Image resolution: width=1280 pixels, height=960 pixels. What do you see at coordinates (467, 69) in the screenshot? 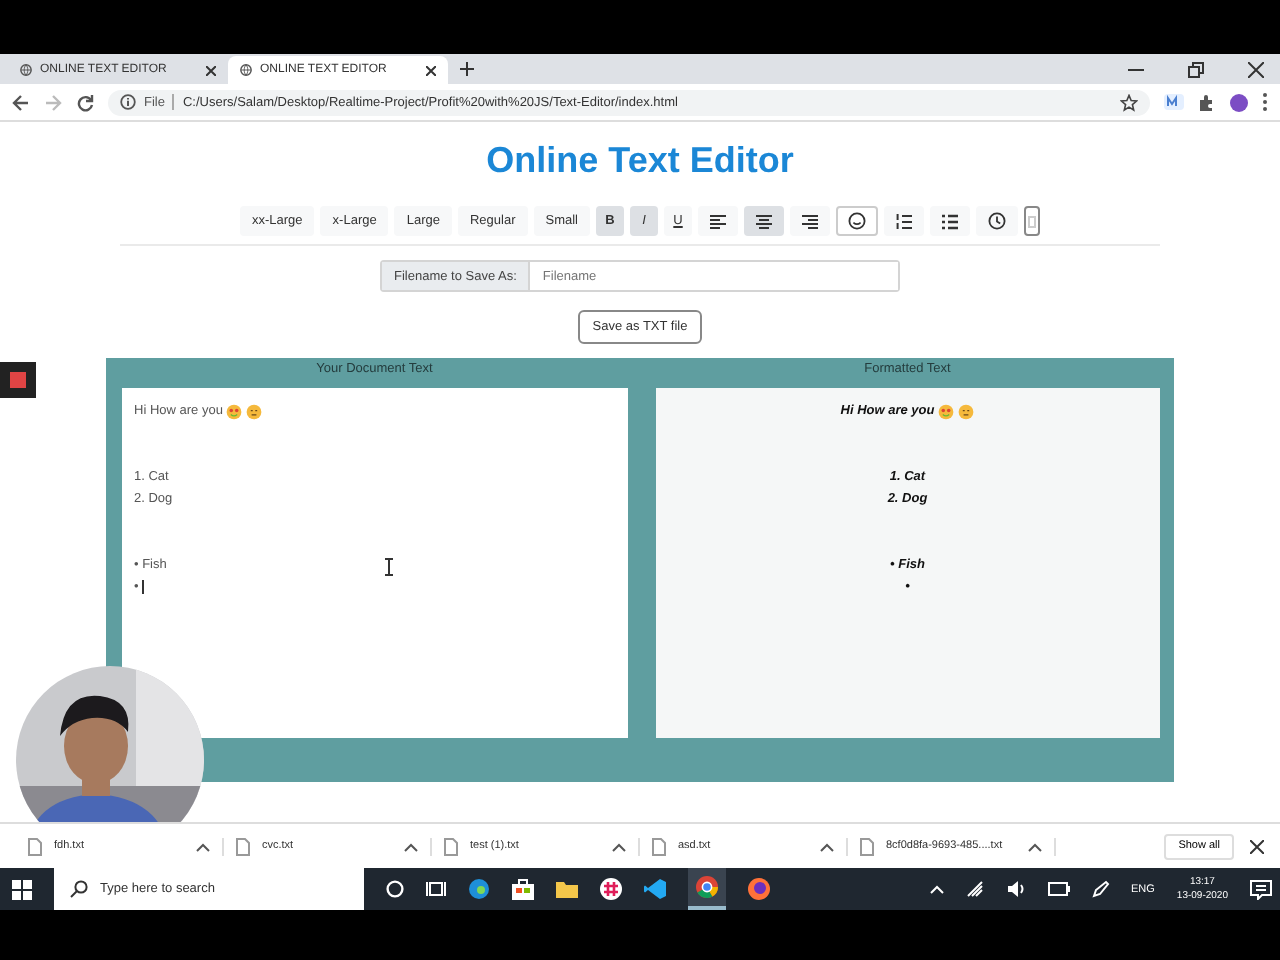
I see `new-tab-icon` at bounding box center [467, 69].